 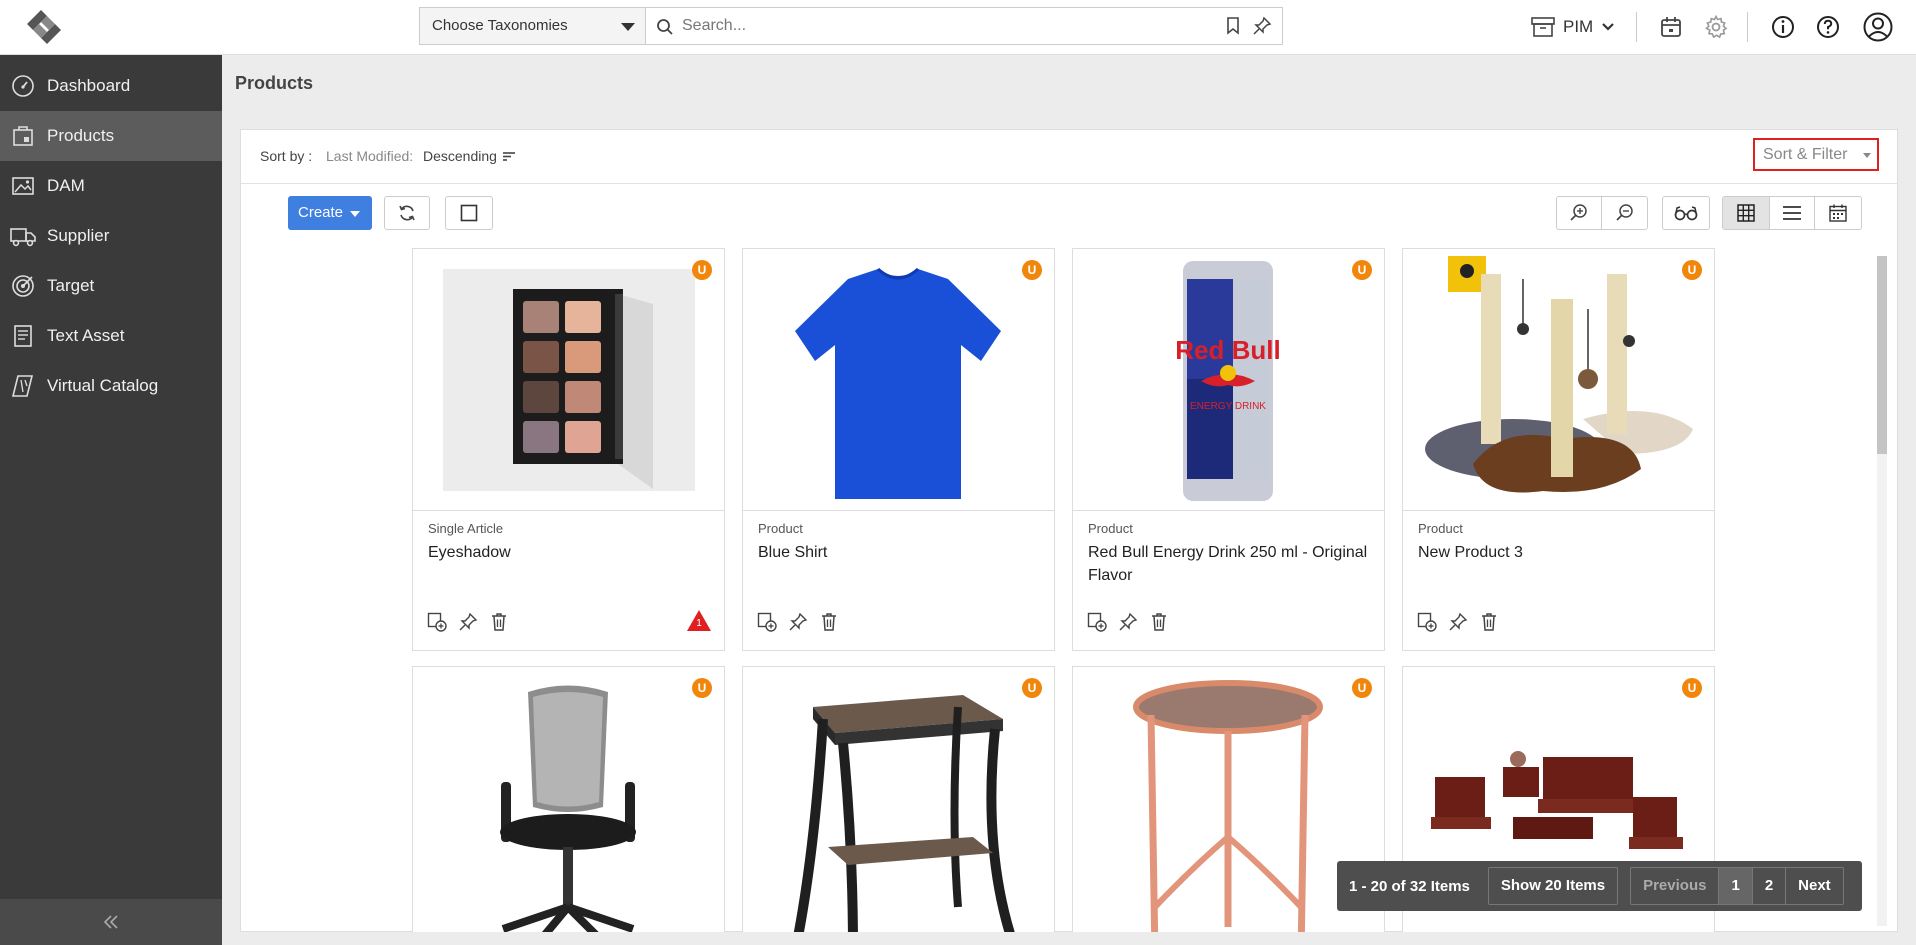 I want to click on taxonomy-select: Choose Taxonomies, so click(x=532, y=26).